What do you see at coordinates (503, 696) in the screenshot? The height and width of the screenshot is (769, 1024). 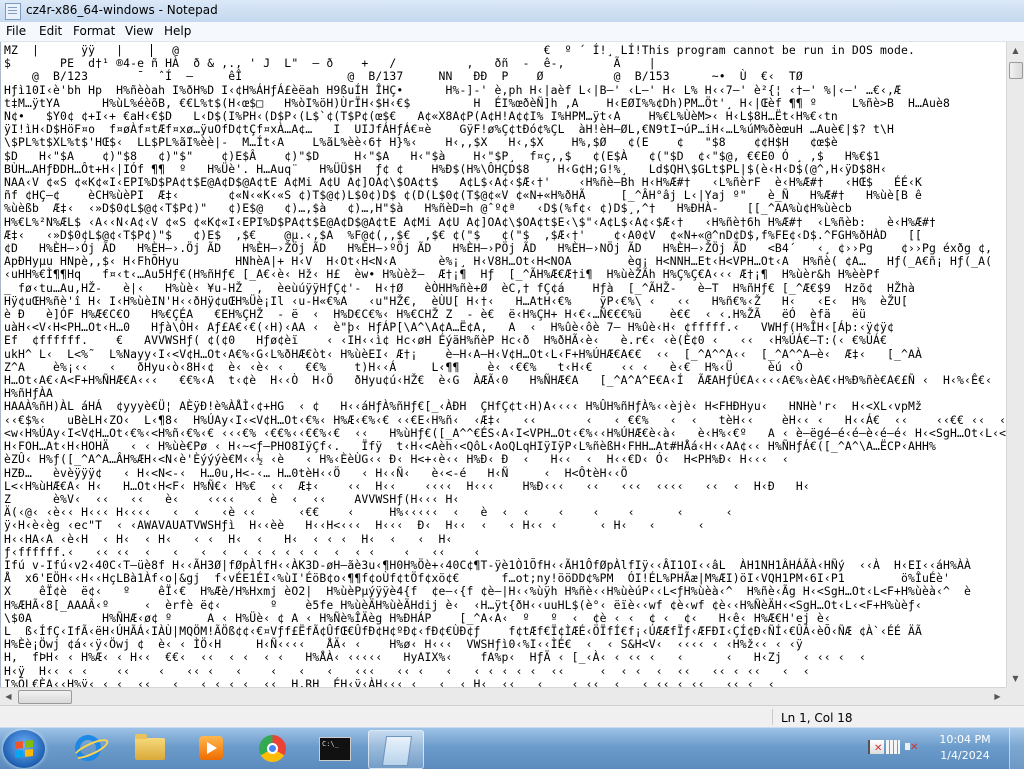 I see `horizontal-scrollbar: ◀ ▶` at bounding box center [503, 696].